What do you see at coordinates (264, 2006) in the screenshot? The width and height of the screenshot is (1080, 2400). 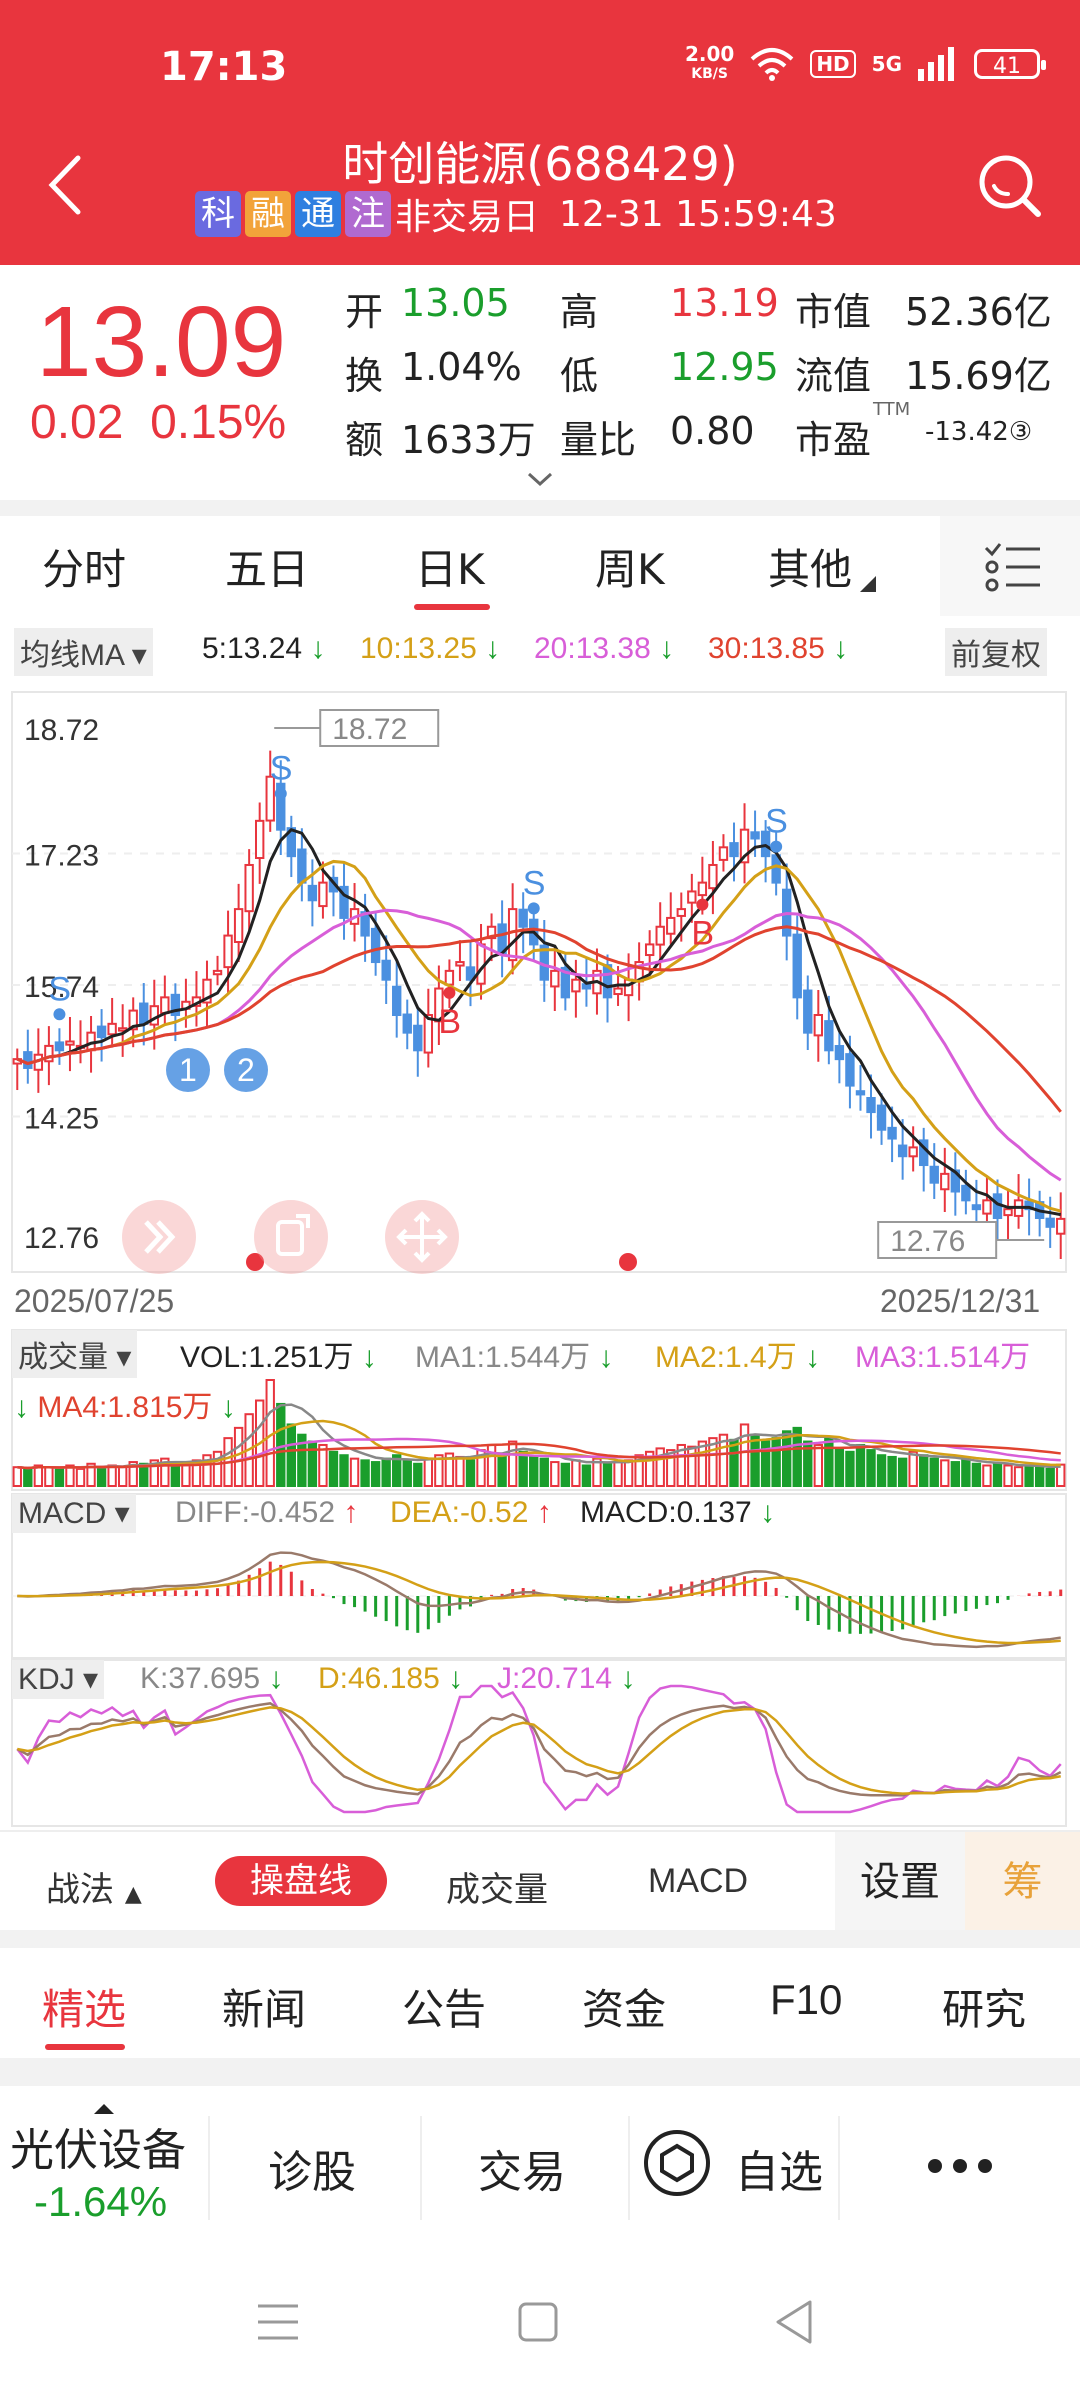 I see `tab-news: 新闻` at bounding box center [264, 2006].